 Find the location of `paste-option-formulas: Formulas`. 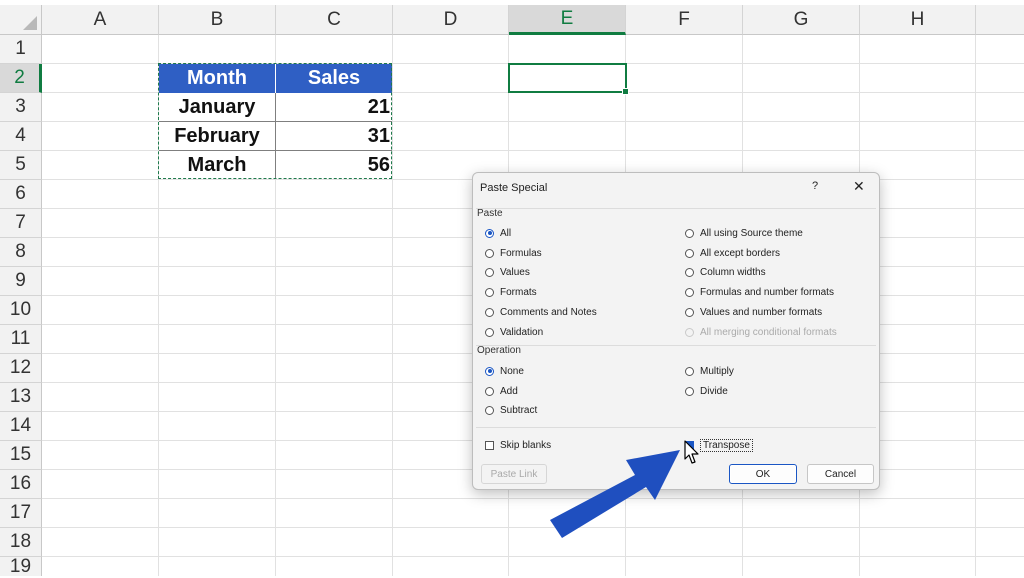

paste-option-formulas: Formulas is located at coordinates (513, 253).